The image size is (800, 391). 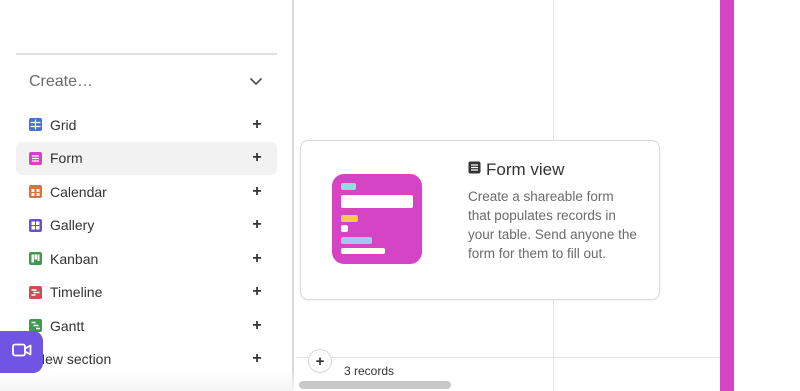 What do you see at coordinates (146, 293) in the screenshot?
I see `view-item-timeline: Timeline +` at bounding box center [146, 293].